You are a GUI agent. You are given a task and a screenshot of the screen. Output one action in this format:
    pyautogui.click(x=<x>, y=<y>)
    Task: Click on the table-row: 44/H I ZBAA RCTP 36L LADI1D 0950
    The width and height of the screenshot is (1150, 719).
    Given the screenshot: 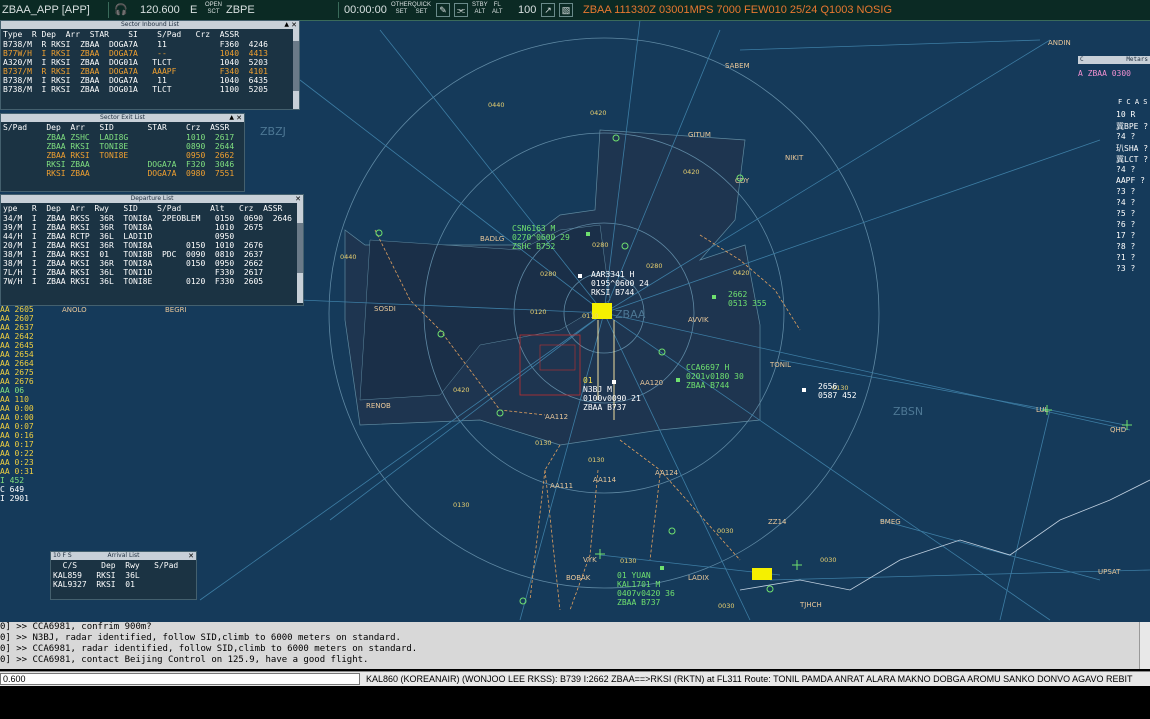 What is the action you would take?
    pyautogui.click(x=152, y=236)
    